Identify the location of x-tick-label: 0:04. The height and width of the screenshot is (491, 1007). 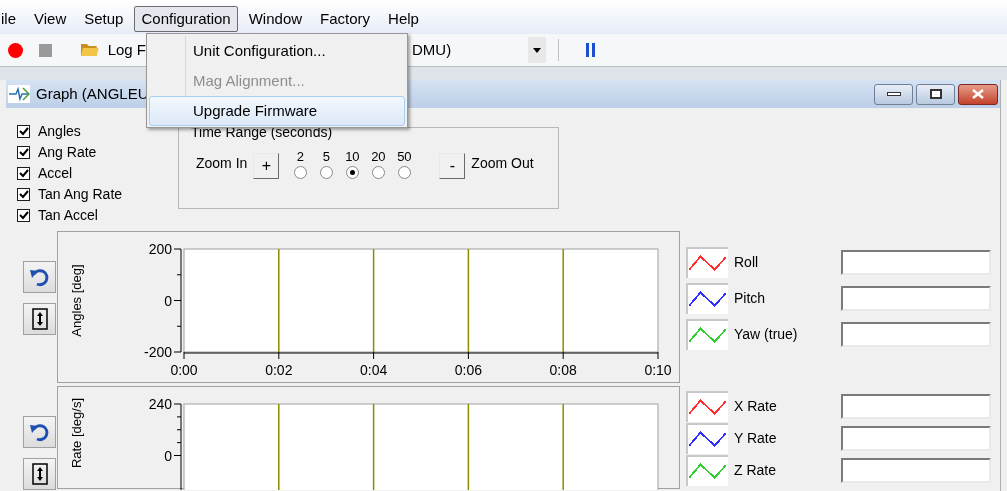
(374, 370).